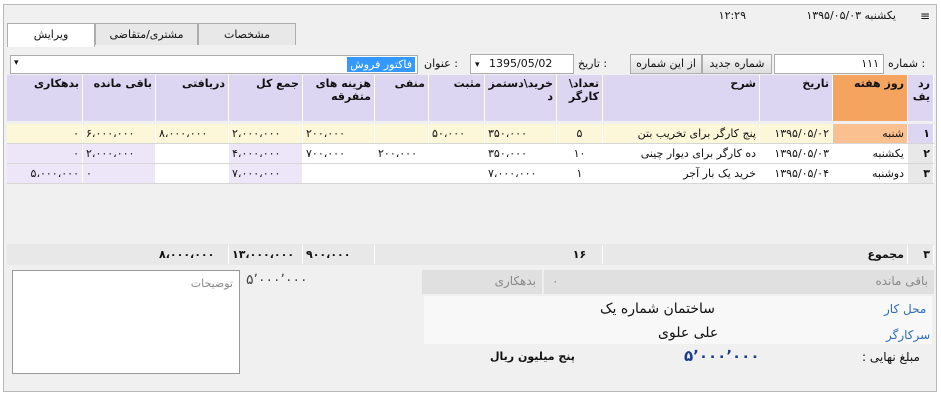  Describe the element at coordinates (339, 173) in the screenshot. I see `cell-misc` at that location.